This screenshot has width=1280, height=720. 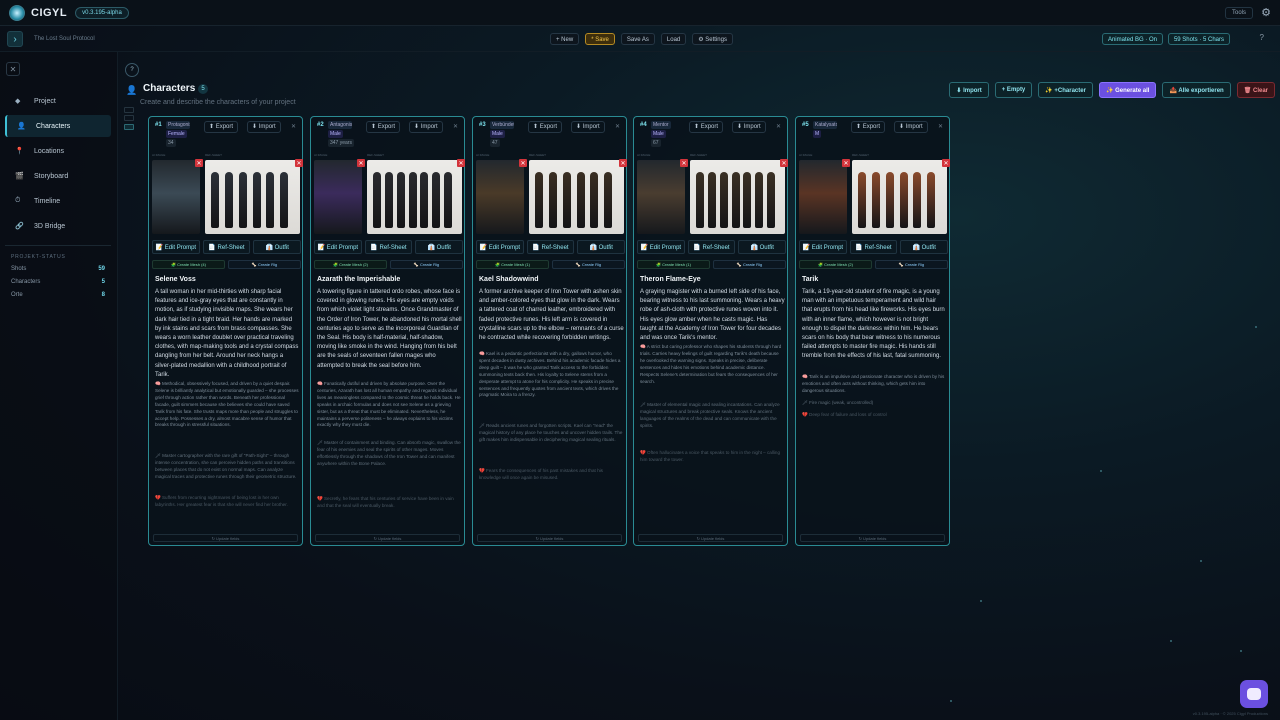 I want to click on sidebar-item-storyboard: 🎬 Storyboard, so click(x=58, y=176).